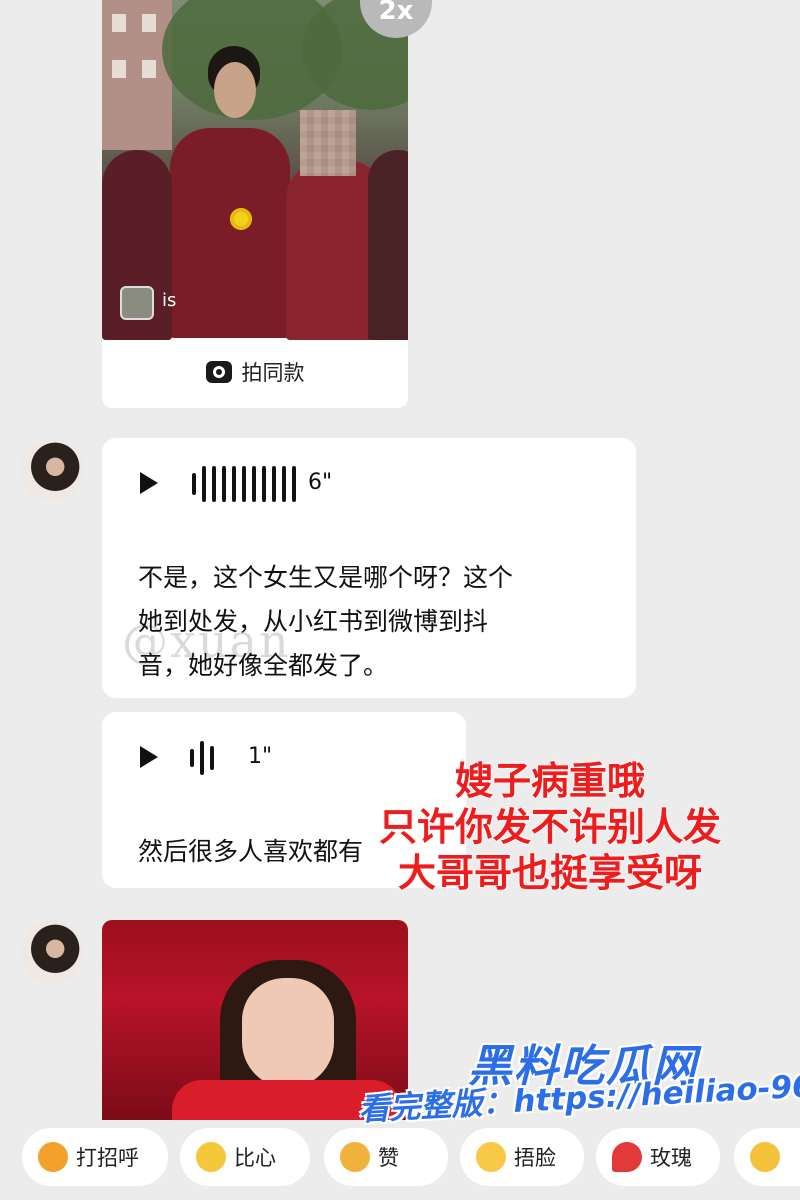 The width and height of the screenshot is (800, 1200). I want to click on quick-reply-bar: 打招呼 比心 赞 捂脸 玫瑰, so click(400, 1159).